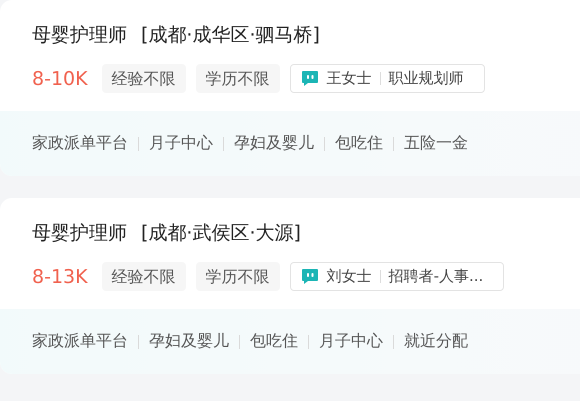 Image resolution: width=580 pixels, height=401 pixels. What do you see at coordinates (230, 35) in the screenshot?
I see `job-location: [成都·成华区·驷马桥]` at bounding box center [230, 35].